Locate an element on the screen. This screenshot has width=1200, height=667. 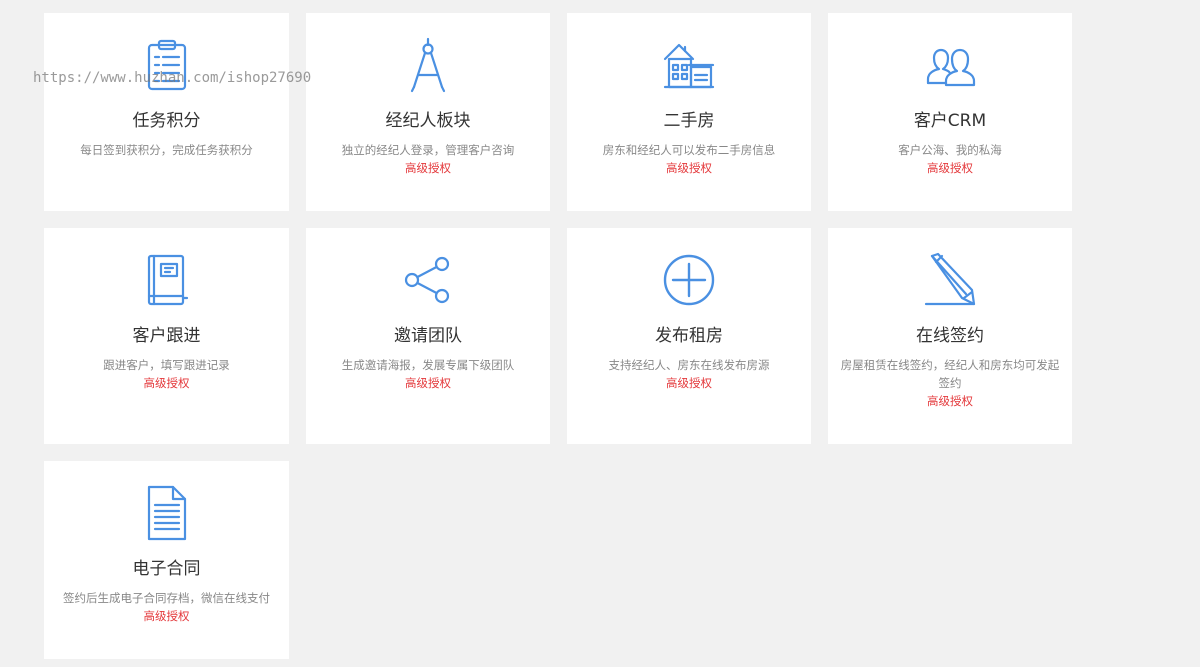
module-description: 房屋租赁在线签约，经纪人和房东均可发起签约 高级授权 is located at coordinates (950, 383).